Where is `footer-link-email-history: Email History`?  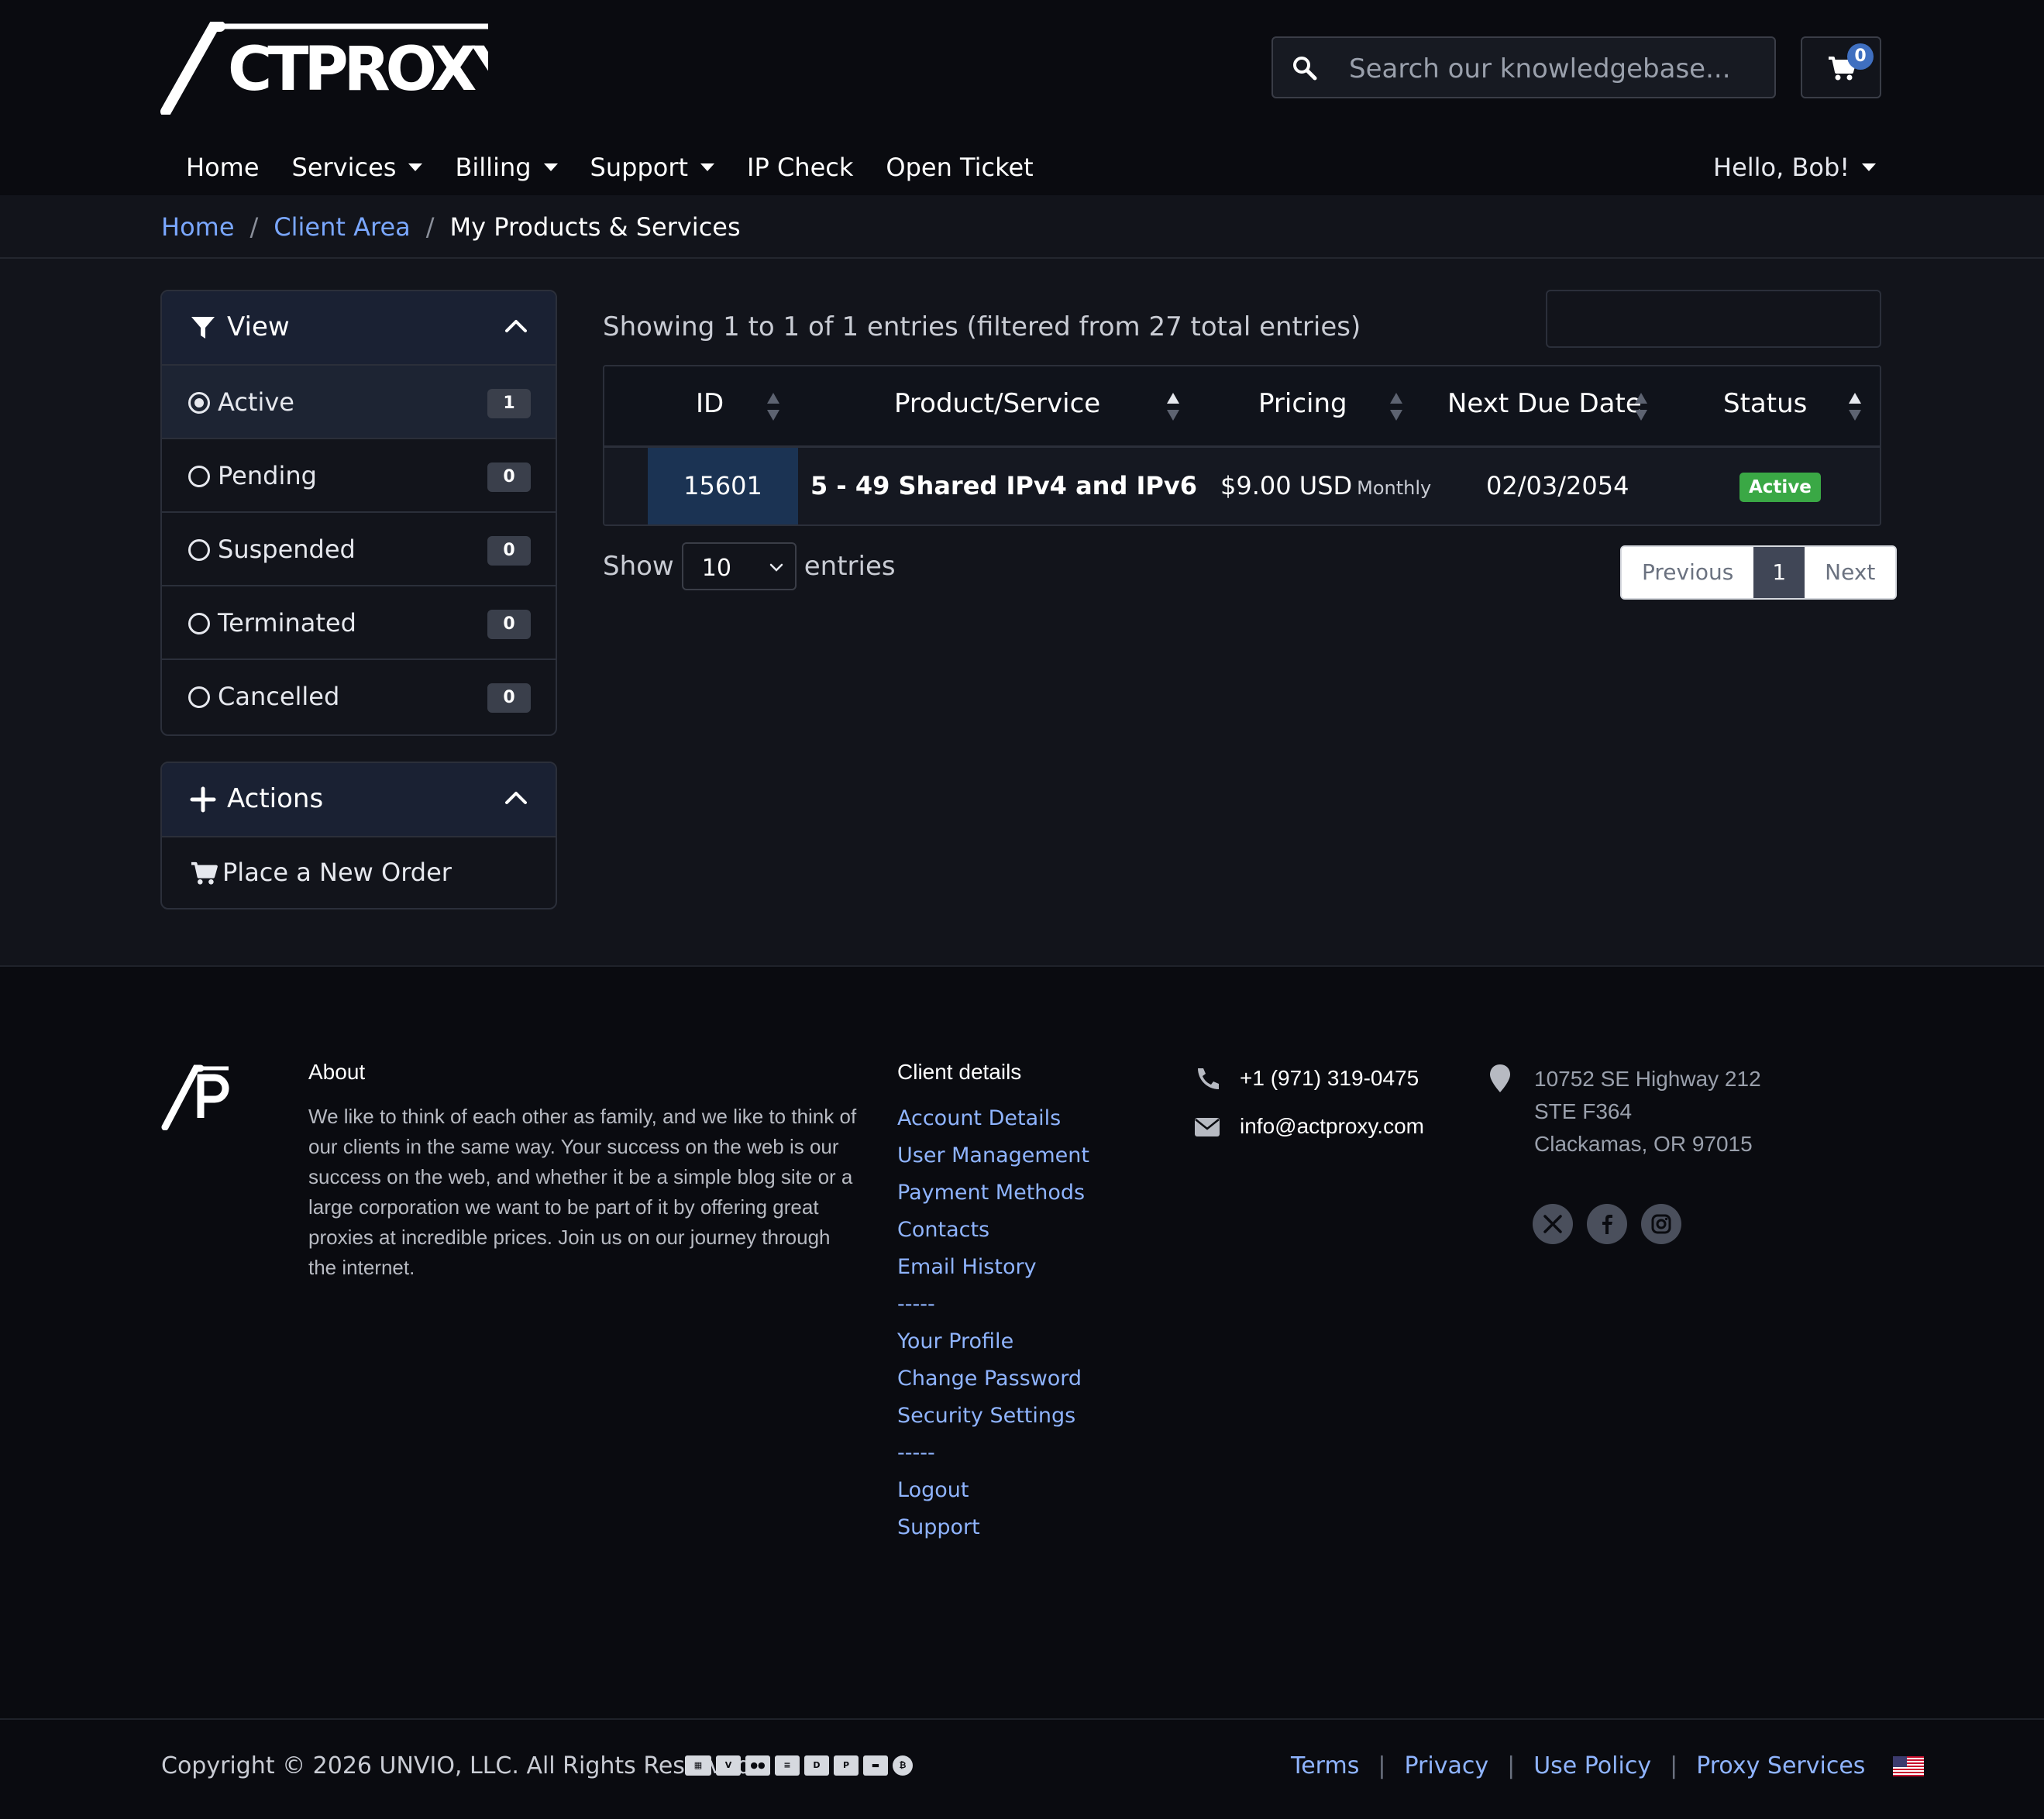
footer-link-email-history: Email History is located at coordinates (993, 1273).